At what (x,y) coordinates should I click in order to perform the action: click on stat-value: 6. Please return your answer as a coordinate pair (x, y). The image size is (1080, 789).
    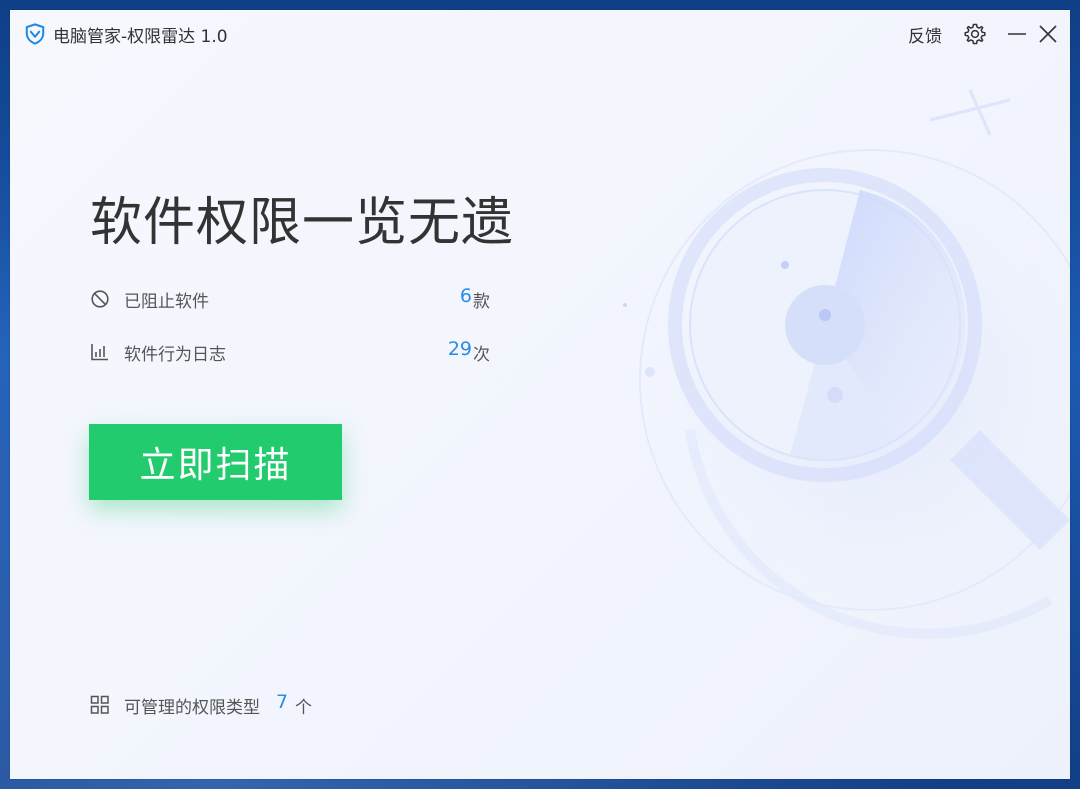
    Looking at the image, I should click on (465, 296).